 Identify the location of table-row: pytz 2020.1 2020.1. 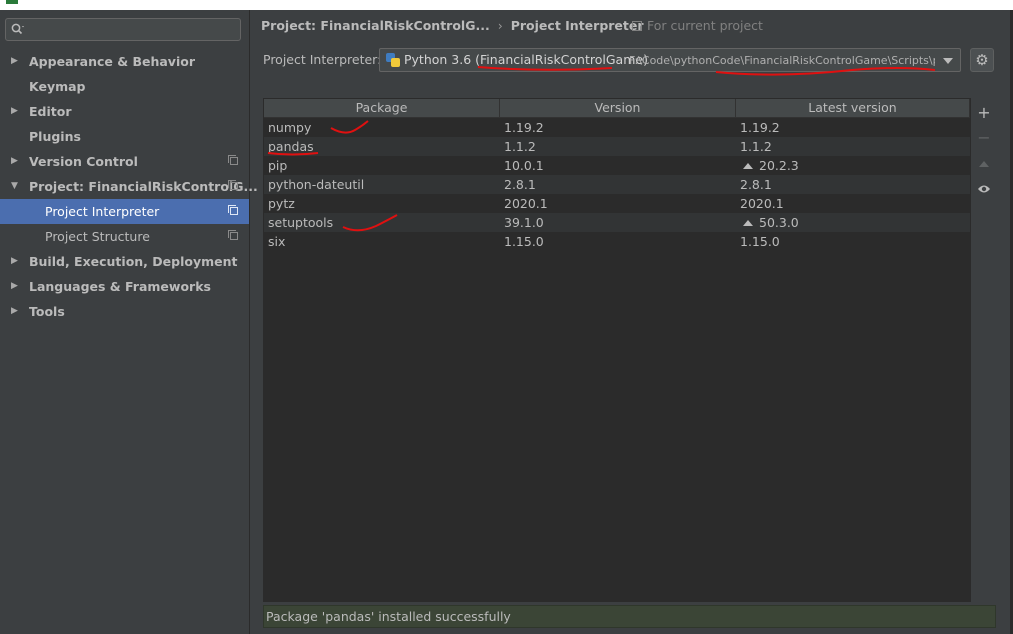
(617, 203).